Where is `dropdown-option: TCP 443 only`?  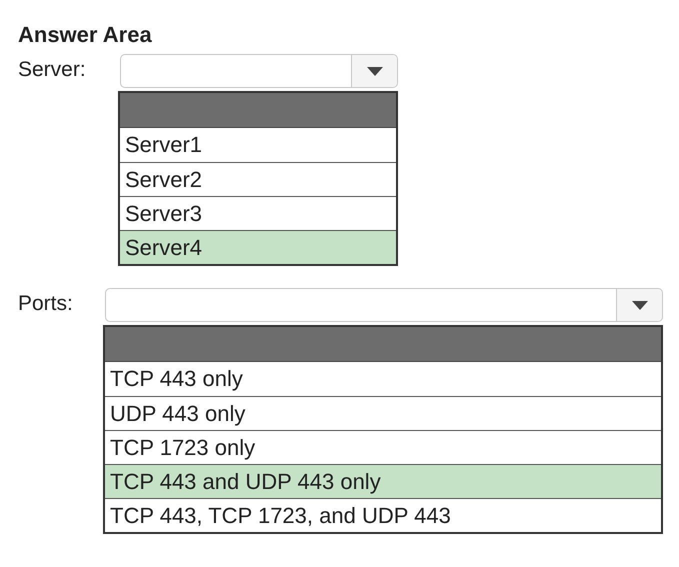 dropdown-option: TCP 443 only is located at coordinates (383, 379).